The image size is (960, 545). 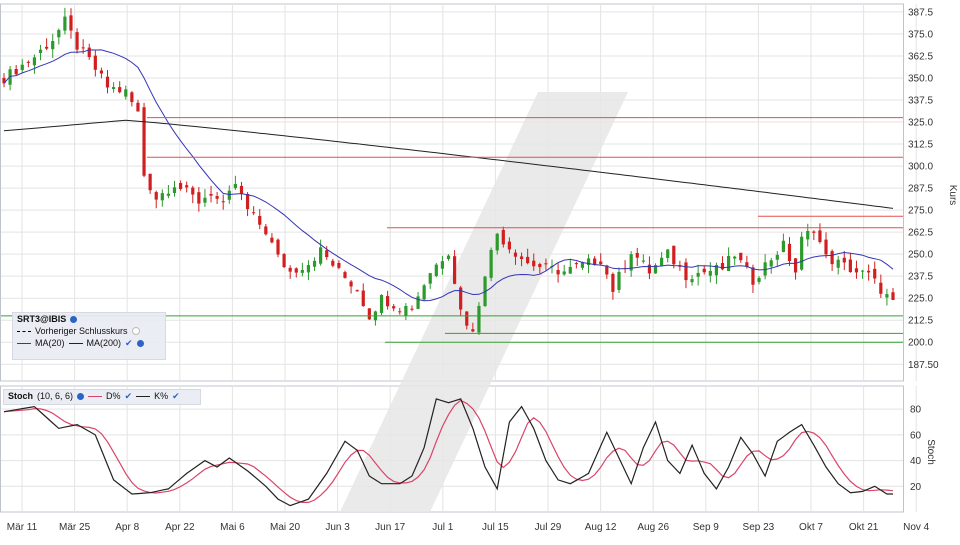 I want to click on y-tick-label: 262.5, so click(x=920, y=233).